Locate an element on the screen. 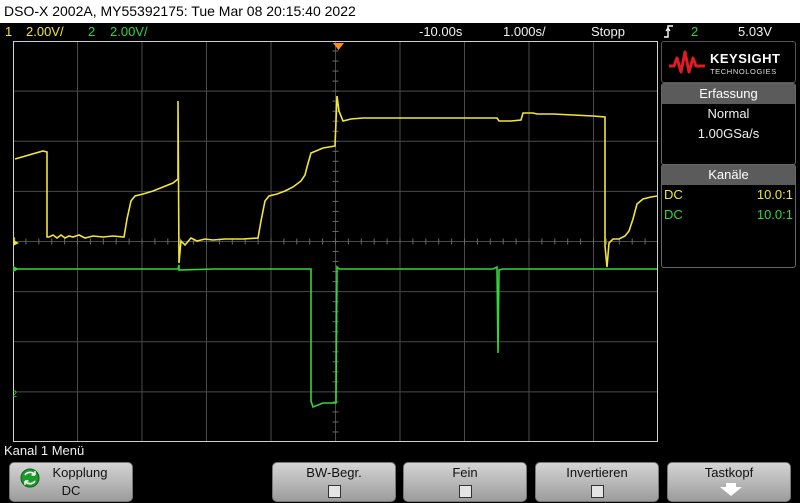  trigger-level: 5.03V is located at coordinates (755, 32).